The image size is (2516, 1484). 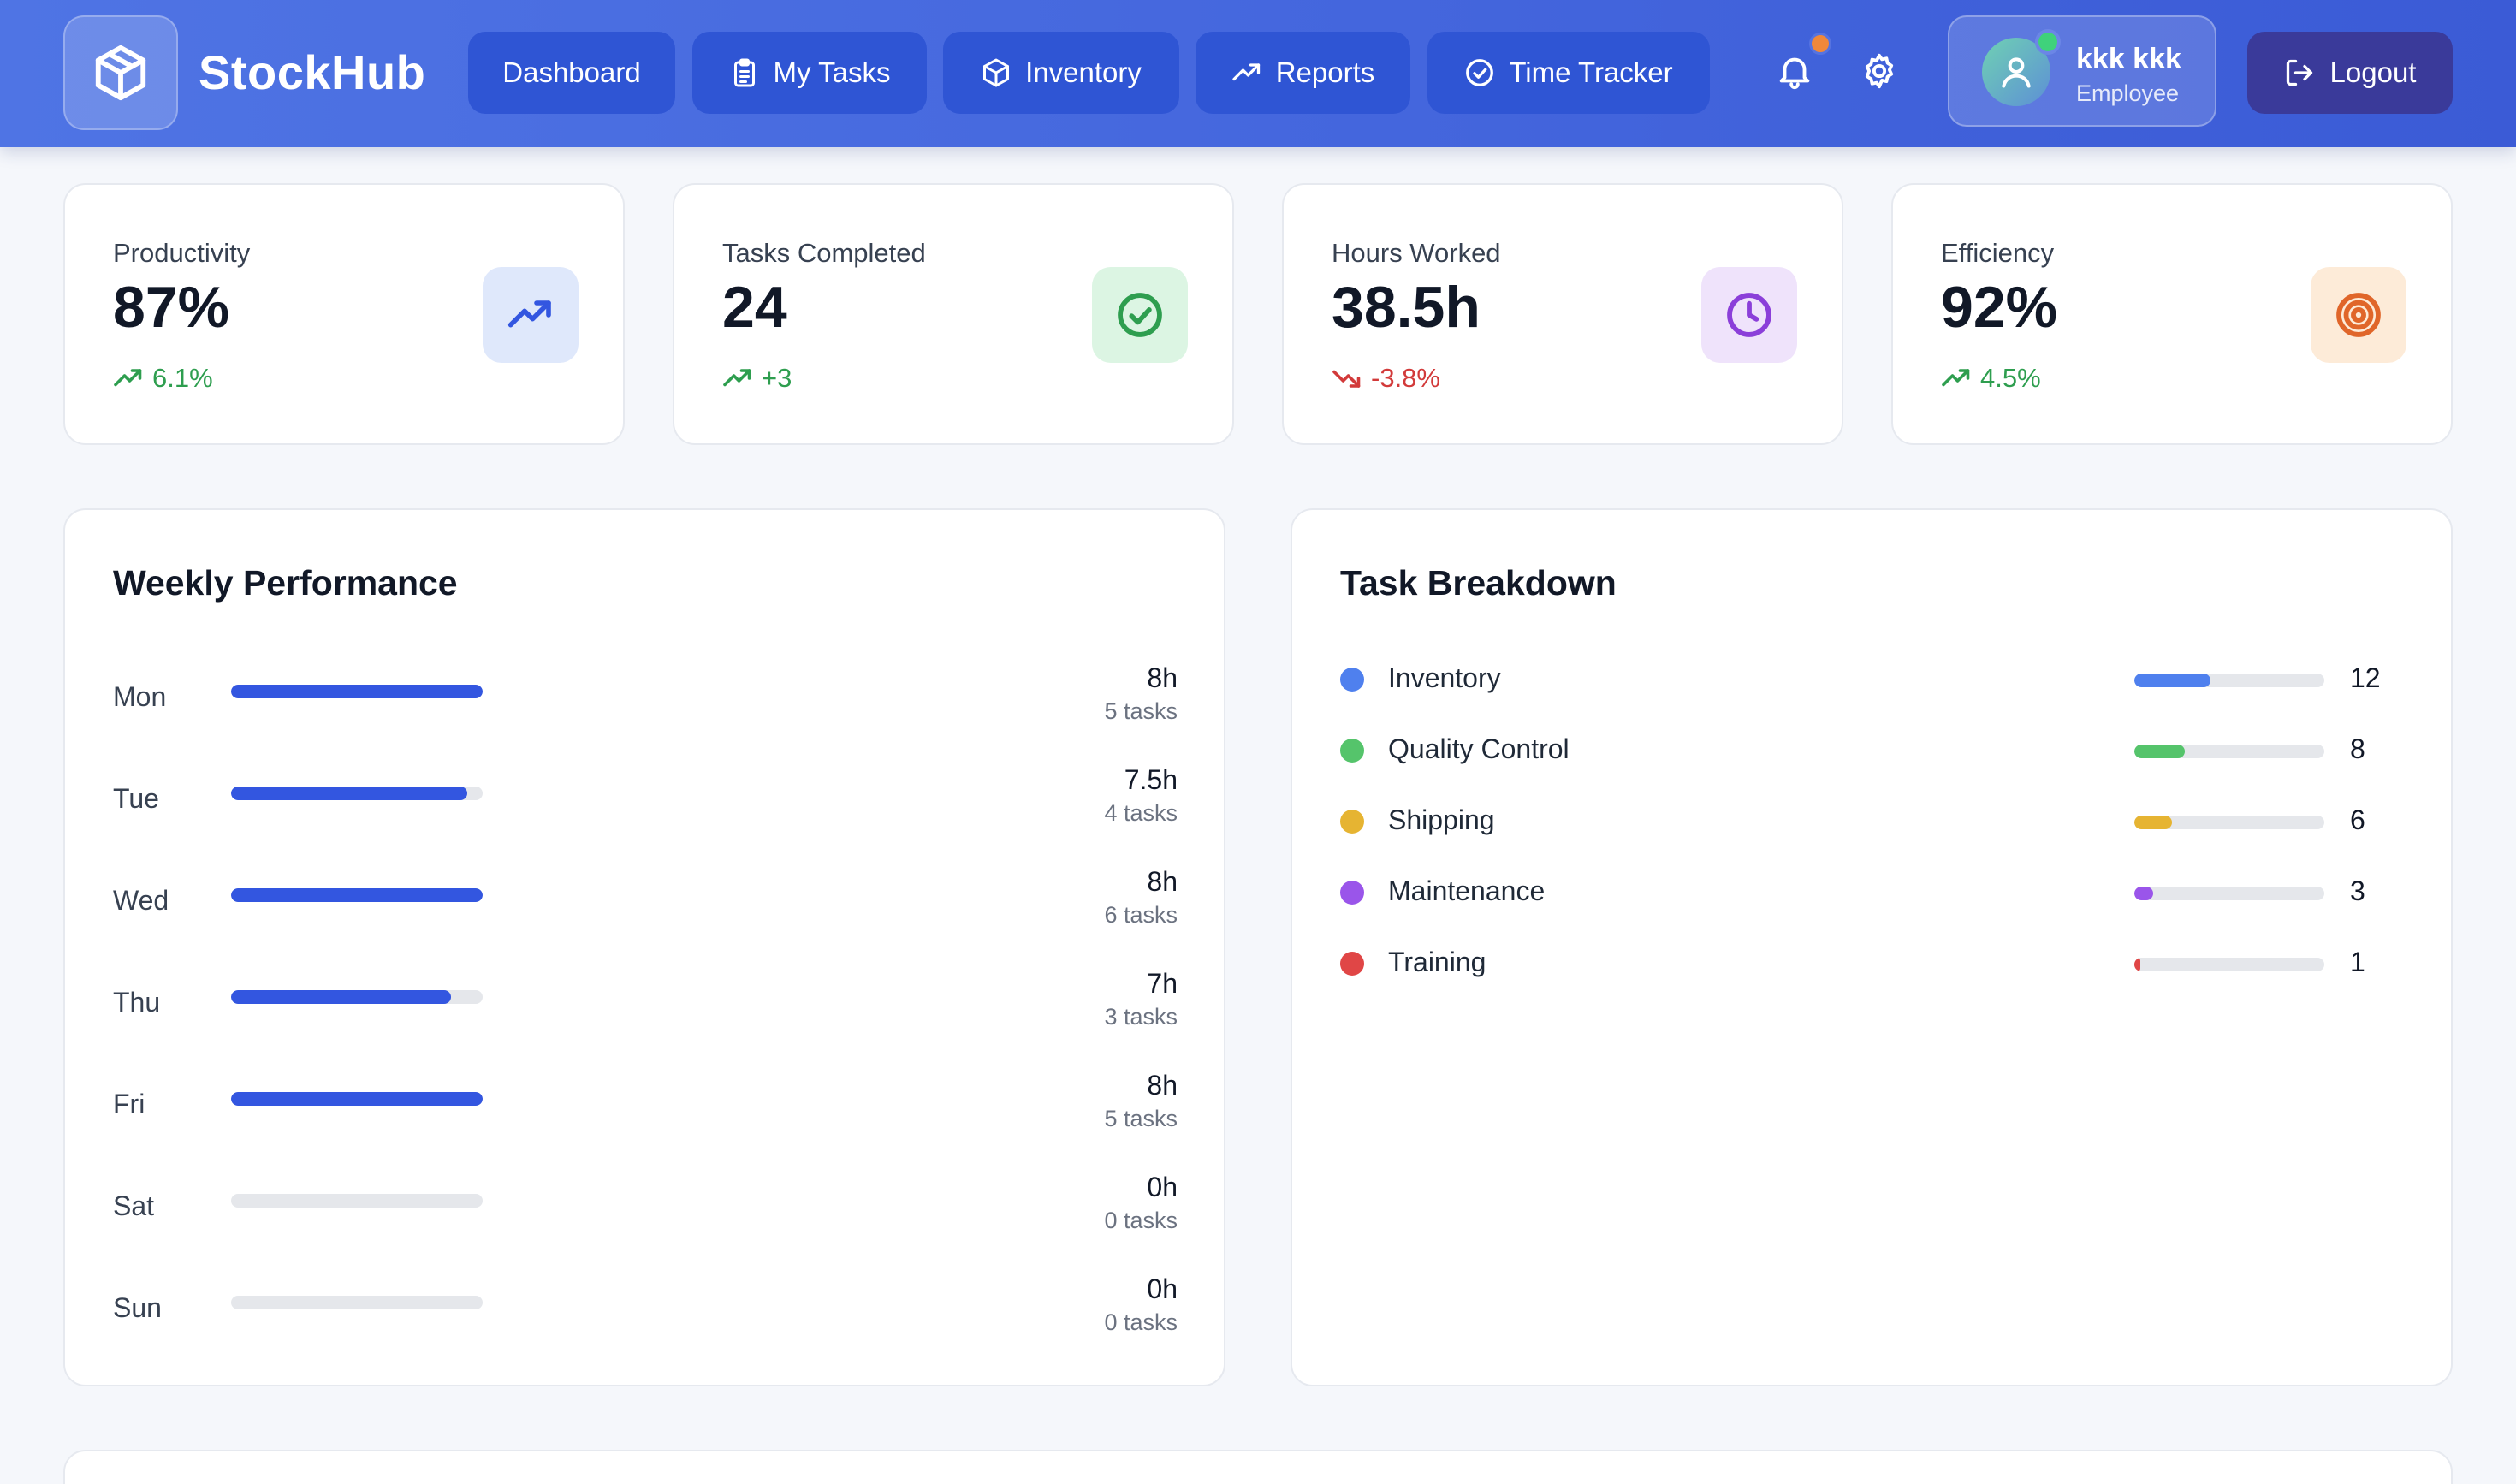 I want to click on box-icon, so click(x=996, y=73).